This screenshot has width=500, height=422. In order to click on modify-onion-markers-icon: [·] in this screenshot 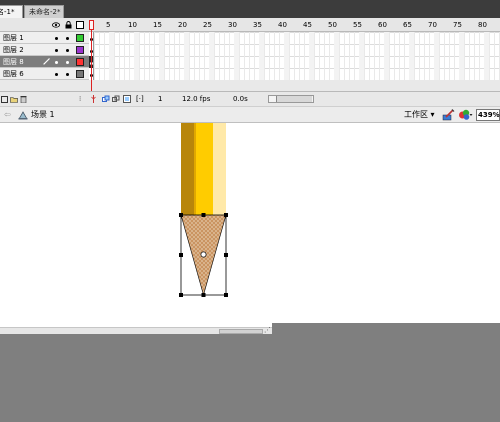, I will do `click(140, 99)`.